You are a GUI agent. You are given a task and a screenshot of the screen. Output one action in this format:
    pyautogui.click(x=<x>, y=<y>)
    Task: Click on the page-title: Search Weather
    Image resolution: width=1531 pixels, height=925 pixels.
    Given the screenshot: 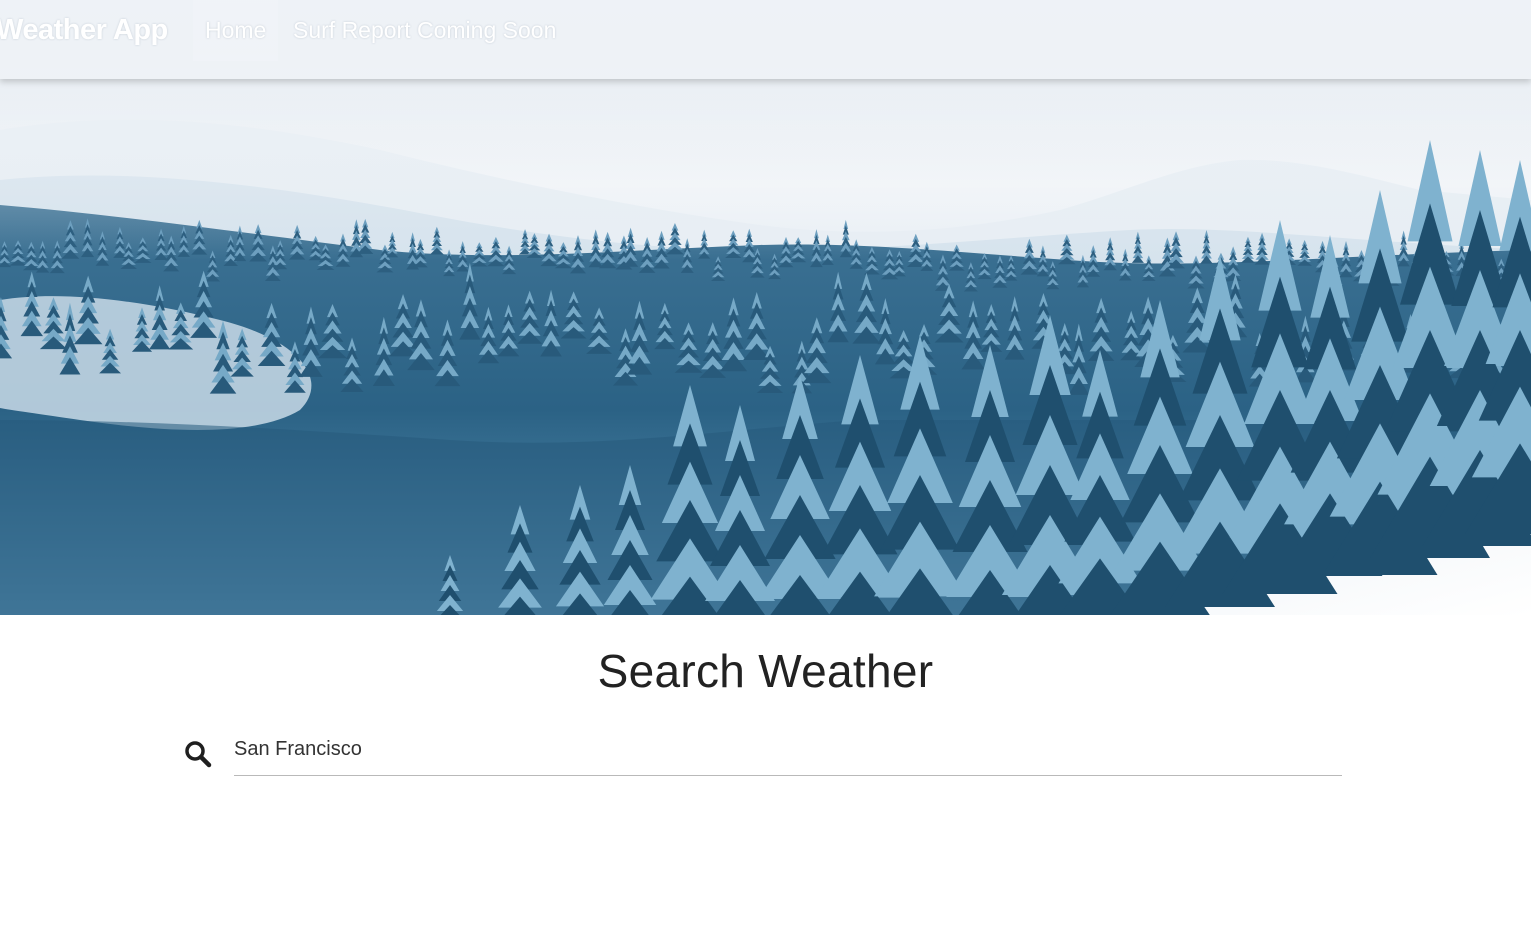 What is the action you would take?
    pyautogui.click(x=765, y=671)
    